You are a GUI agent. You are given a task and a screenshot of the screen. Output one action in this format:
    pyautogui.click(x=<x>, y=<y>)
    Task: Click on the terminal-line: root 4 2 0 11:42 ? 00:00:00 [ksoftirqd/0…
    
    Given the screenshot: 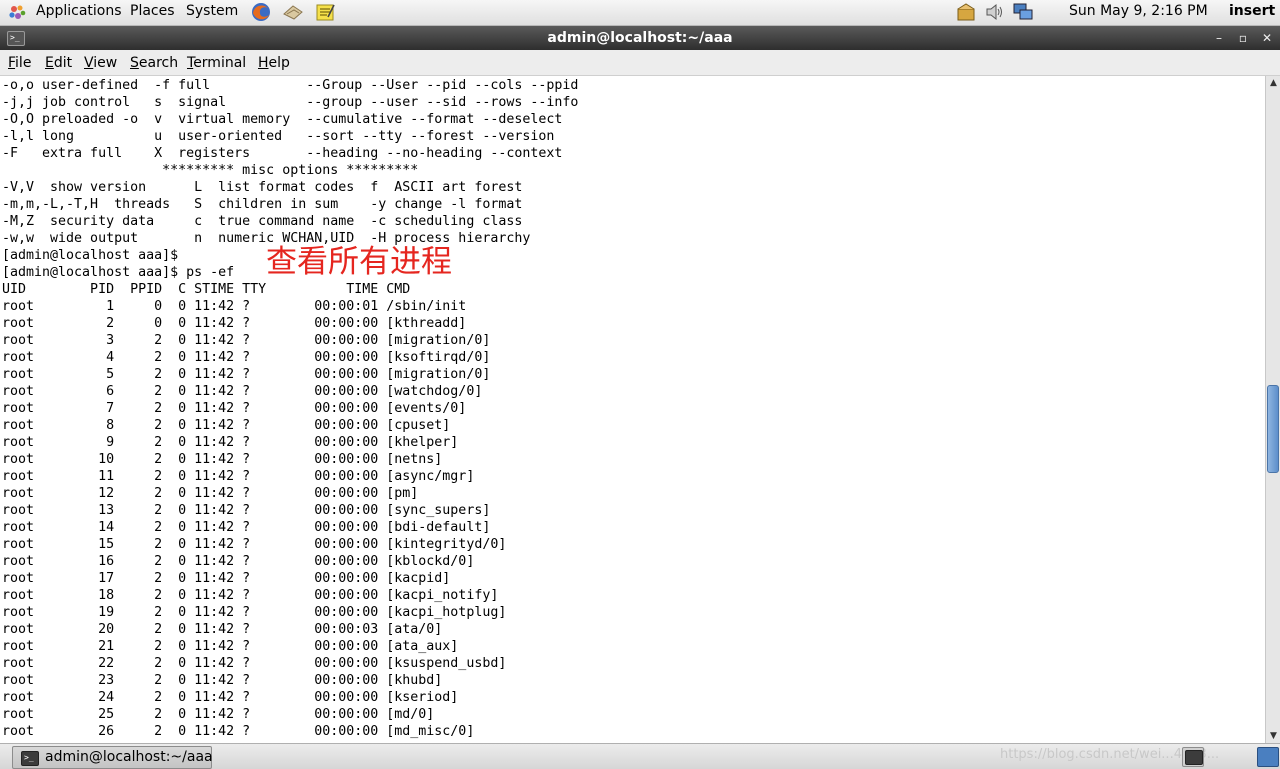 What is the action you would take?
    pyautogui.click(x=246, y=357)
    